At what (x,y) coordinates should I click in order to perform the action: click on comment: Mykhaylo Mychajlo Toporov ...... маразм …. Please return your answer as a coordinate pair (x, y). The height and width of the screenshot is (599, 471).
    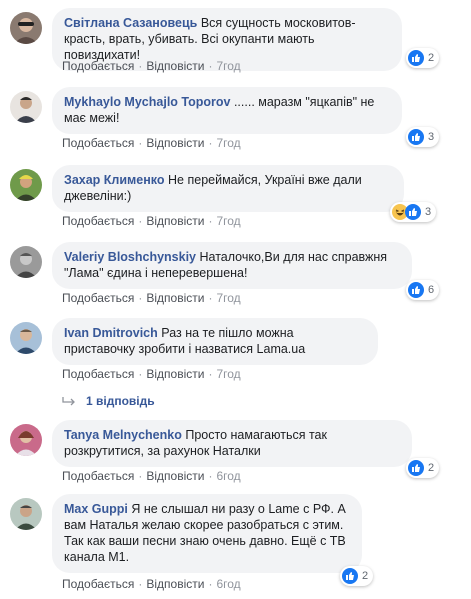
    Looking at the image, I should click on (237, 122).